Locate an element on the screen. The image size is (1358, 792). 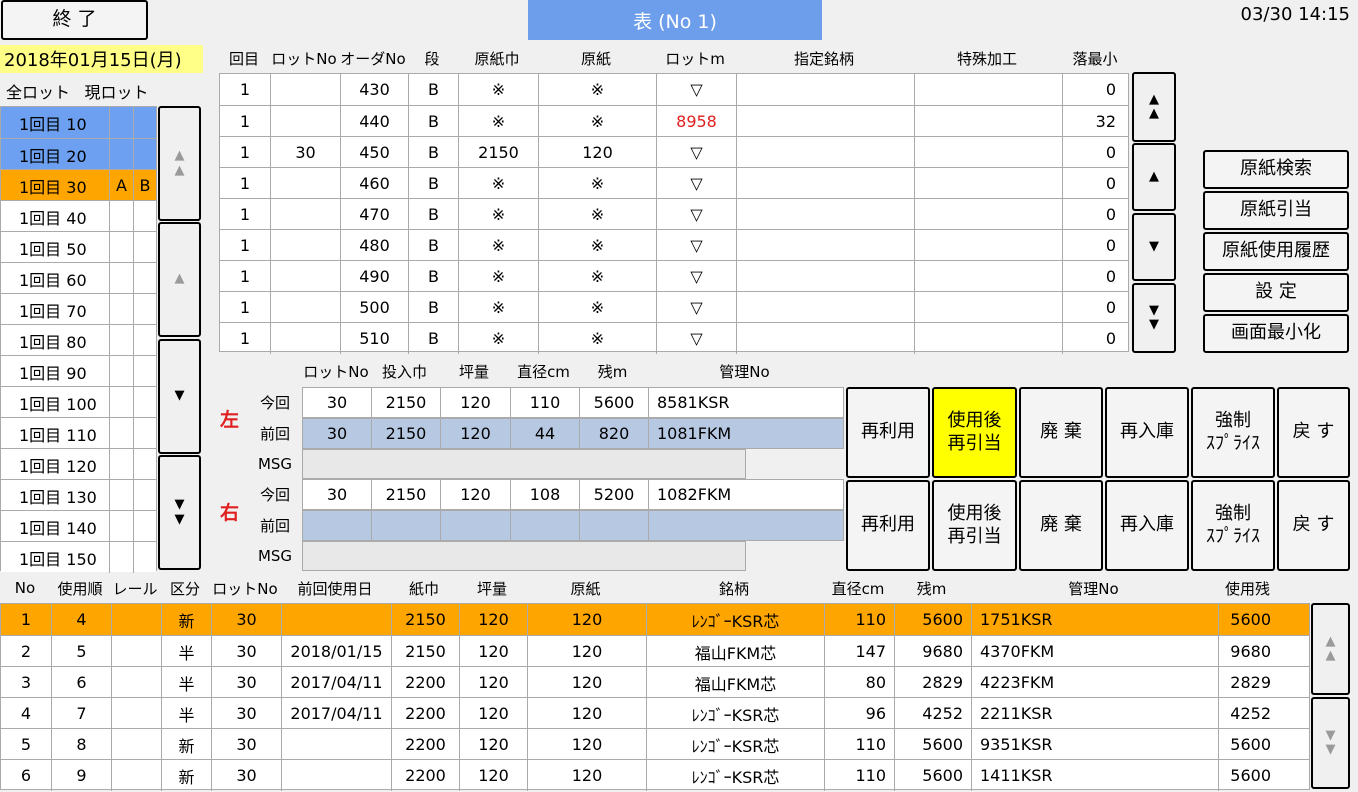
left-force-label-2: ｽﾌﾟﾗｲｽ is located at coordinates (1233, 443).